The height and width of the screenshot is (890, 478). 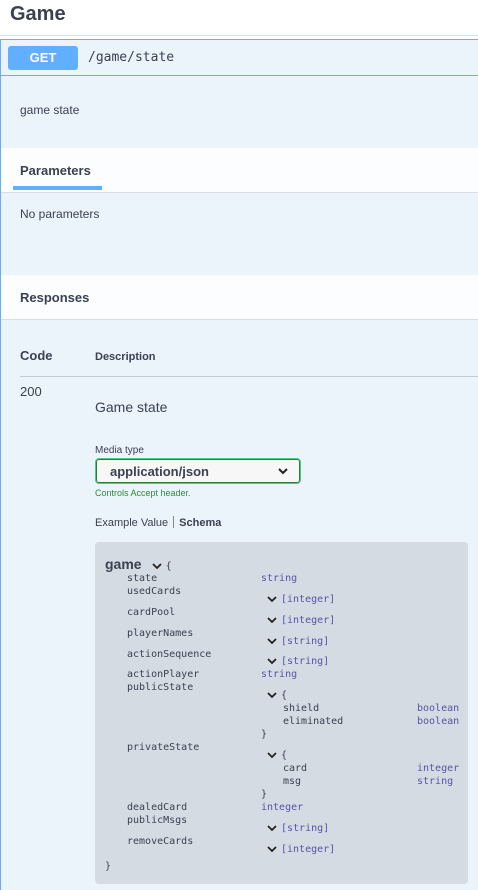 What do you see at coordinates (160, 841) in the screenshot?
I see `prop-name: removeCards` at bounding box center [160, 841].